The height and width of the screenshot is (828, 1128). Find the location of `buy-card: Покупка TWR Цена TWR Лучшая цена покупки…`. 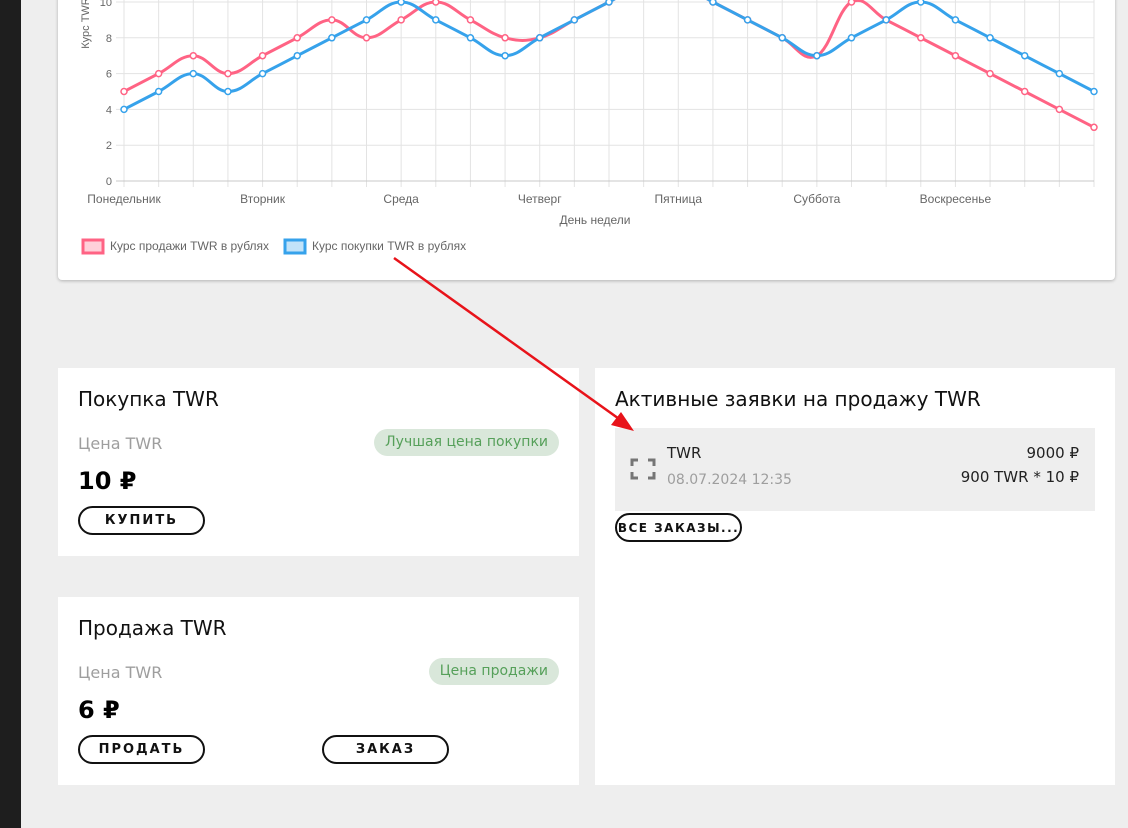

buy-card: Покупка TWR Цена TWR Лучшая цена покупки… is located at coordinates (318, 462).